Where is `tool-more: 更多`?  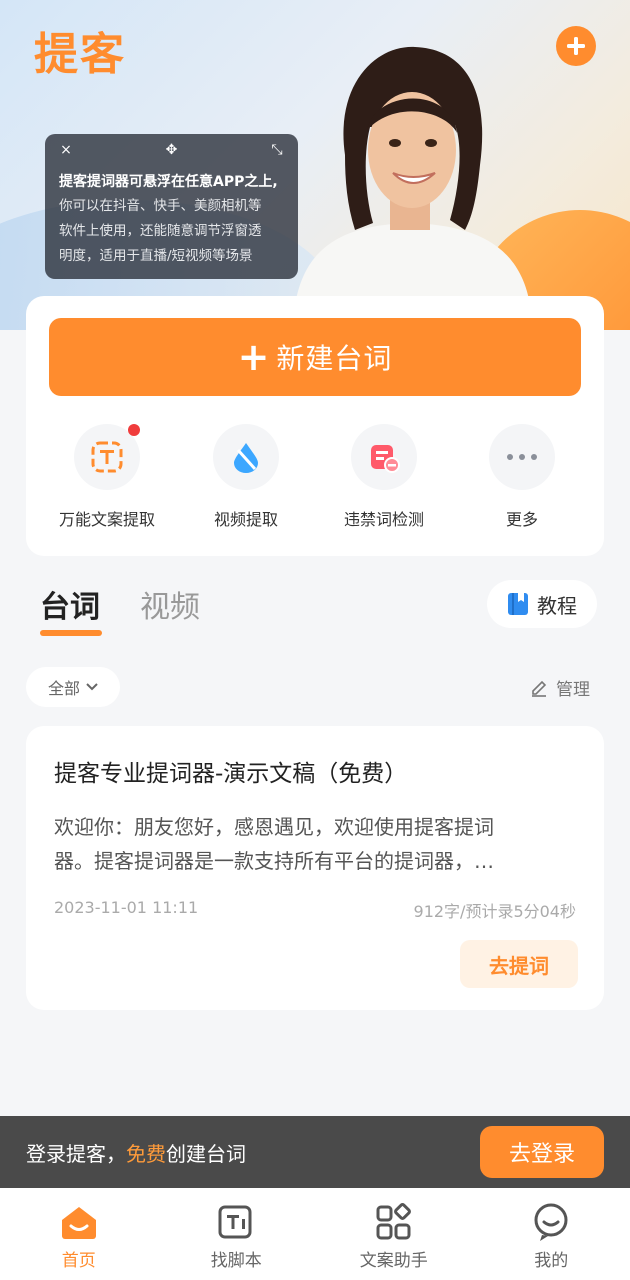 tool-more: 更多 is located at coordinates (522, 477).